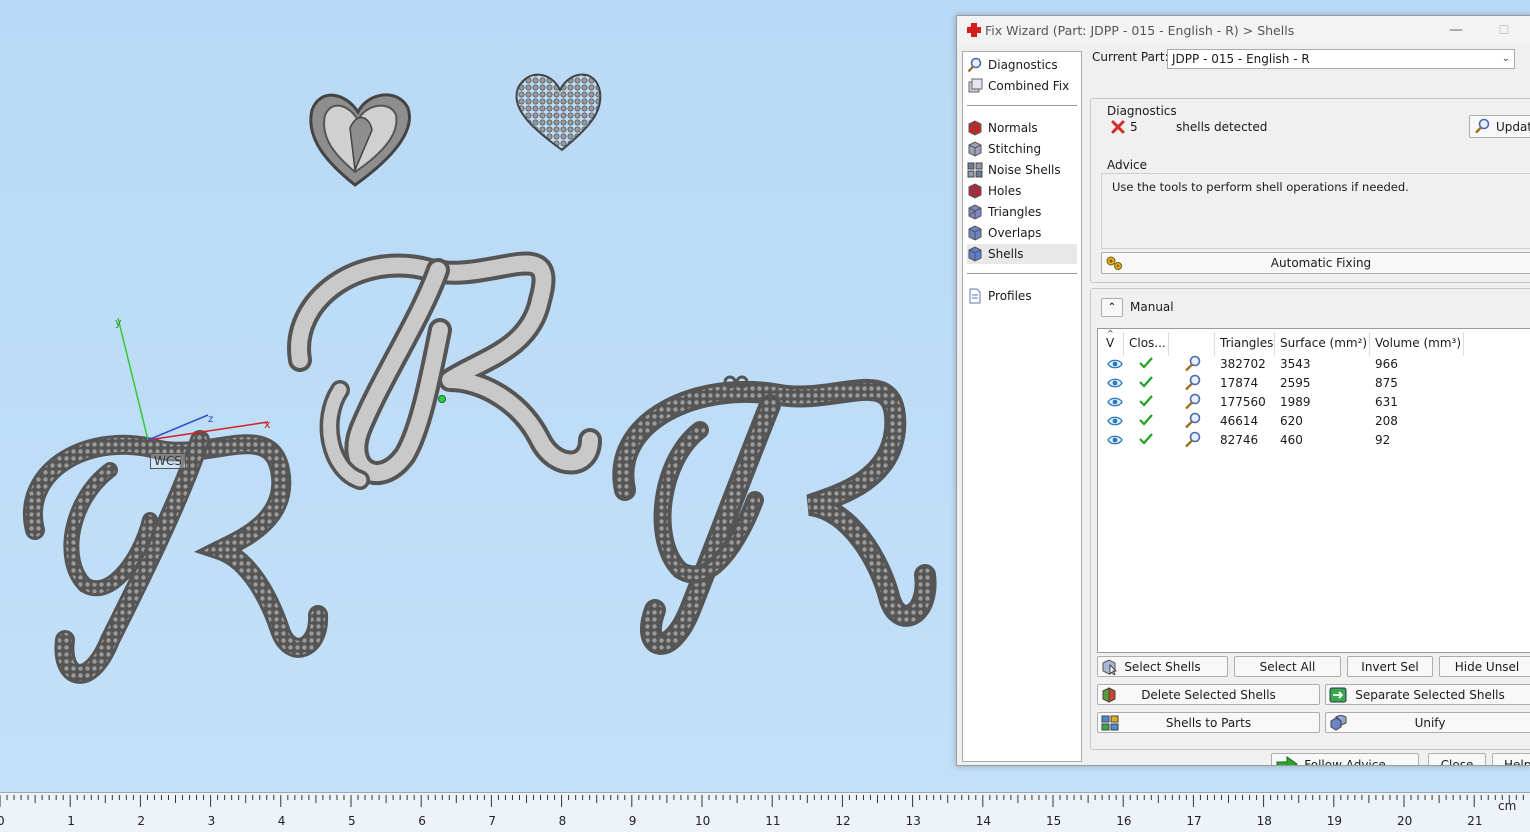 The image size is (1530, 832). What do you see at coordinates (1118, 127) in the screenshot?
I see `error-x-icon` at bounding box center [1118, 127].